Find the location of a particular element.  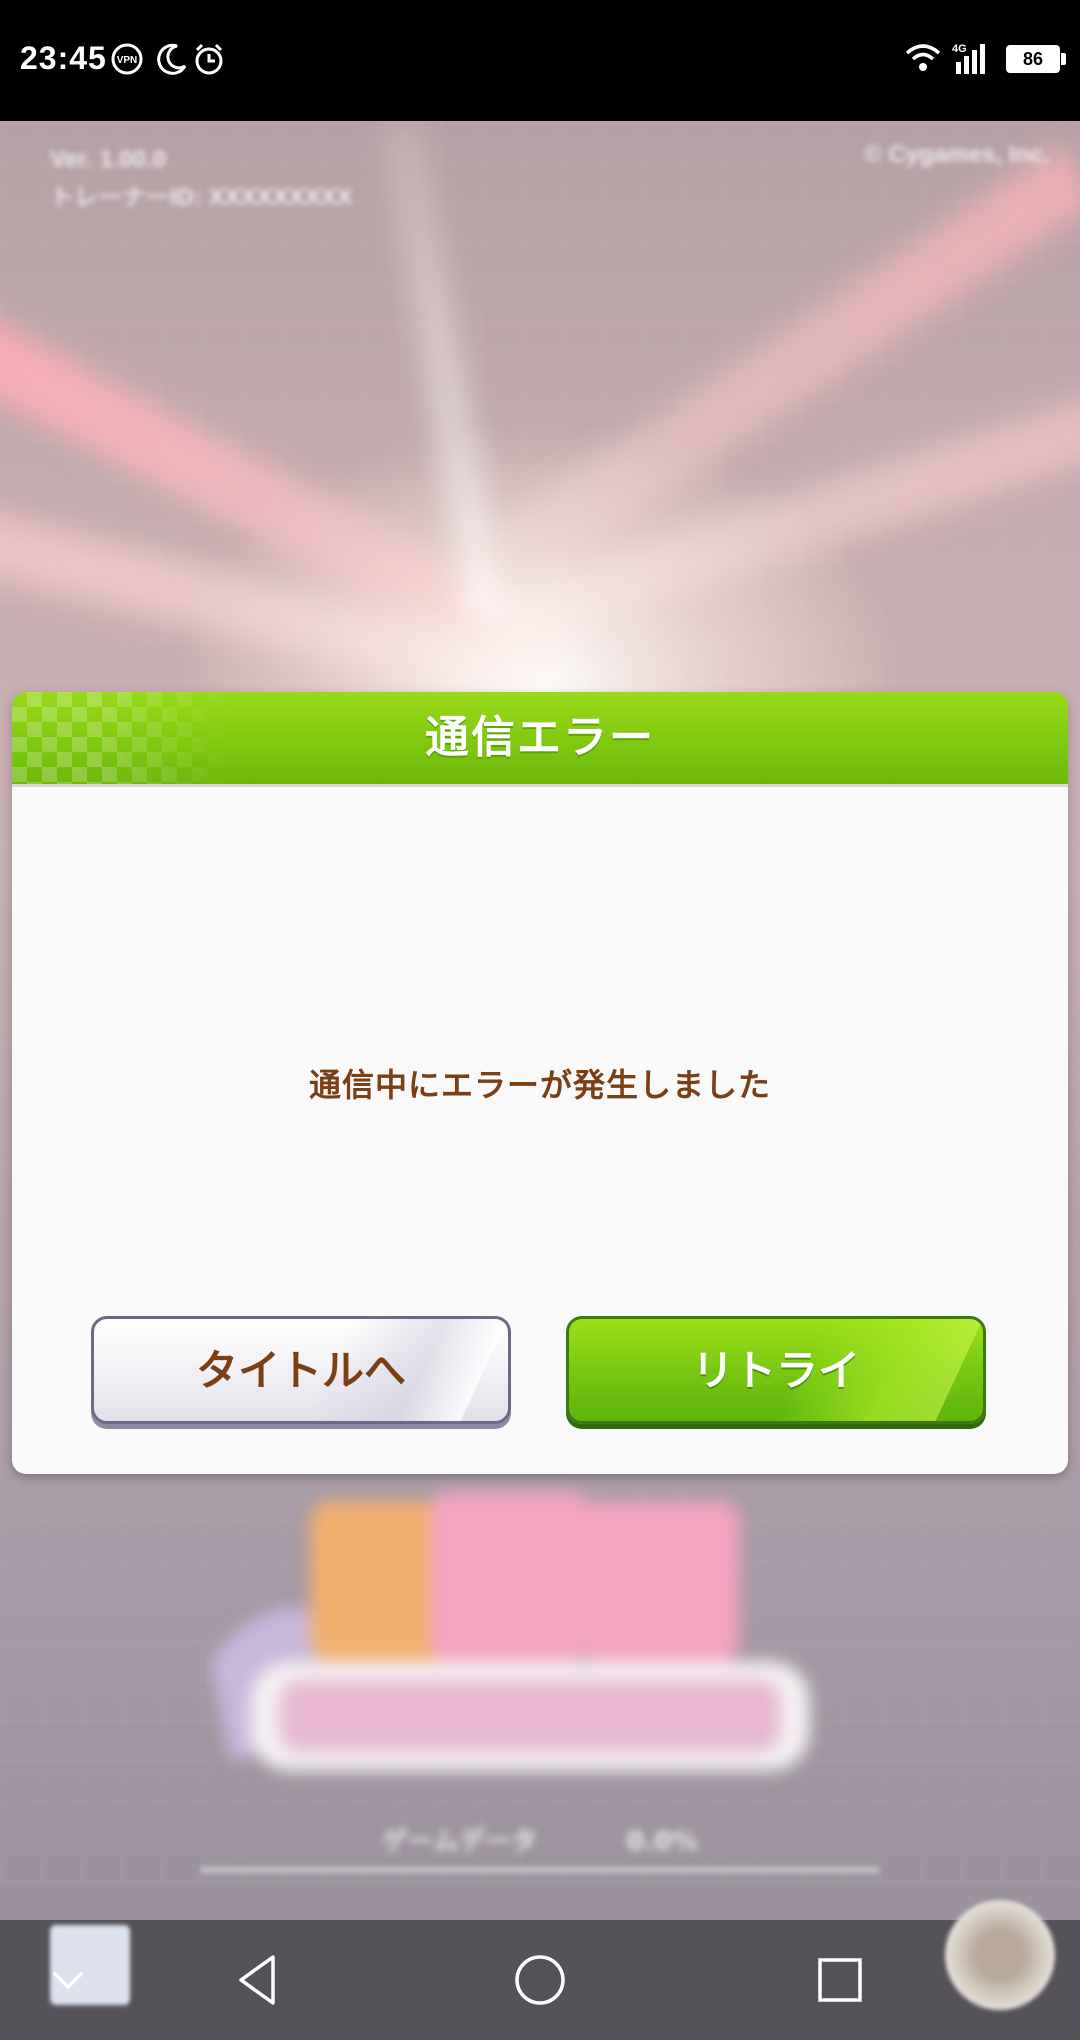

chevron-down-icon is located at coordinates (68, 1980).